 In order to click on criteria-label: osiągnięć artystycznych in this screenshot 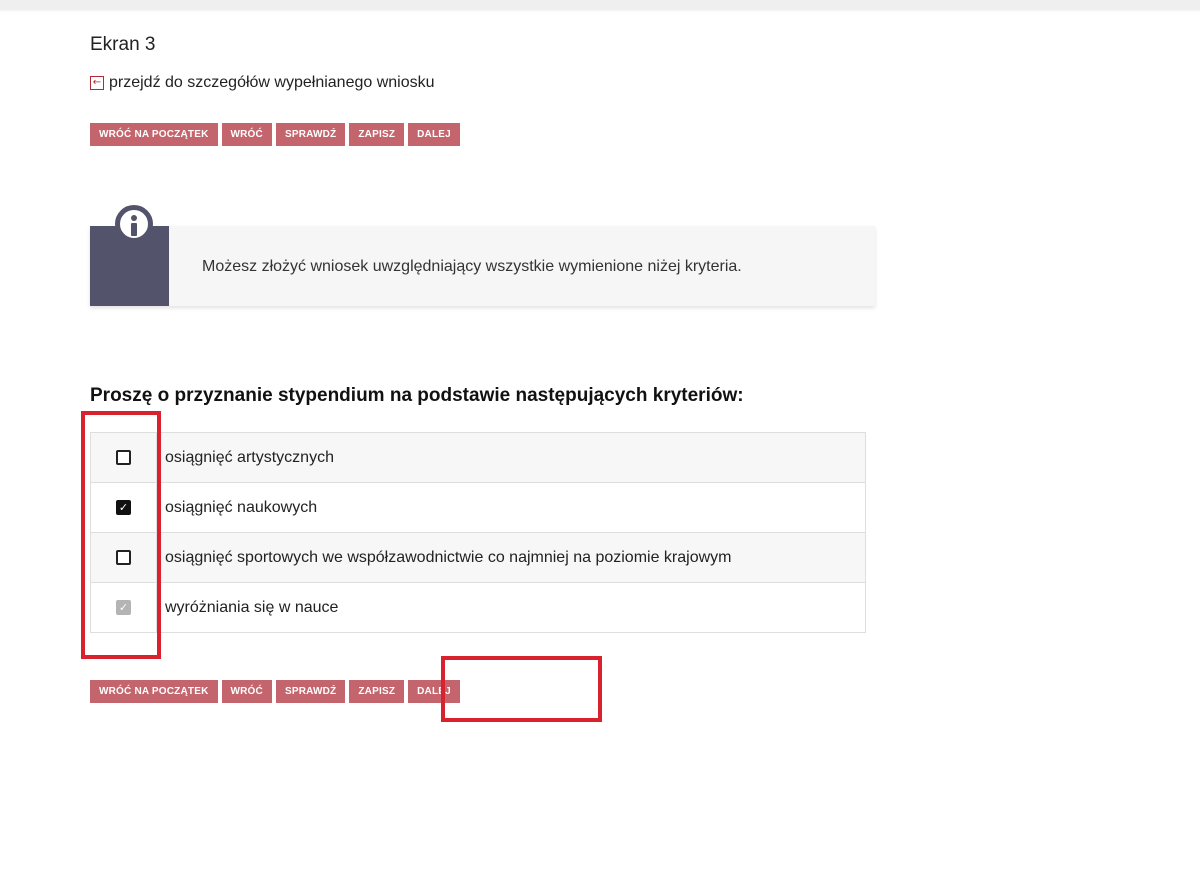, I will do `click(249, 457)`.